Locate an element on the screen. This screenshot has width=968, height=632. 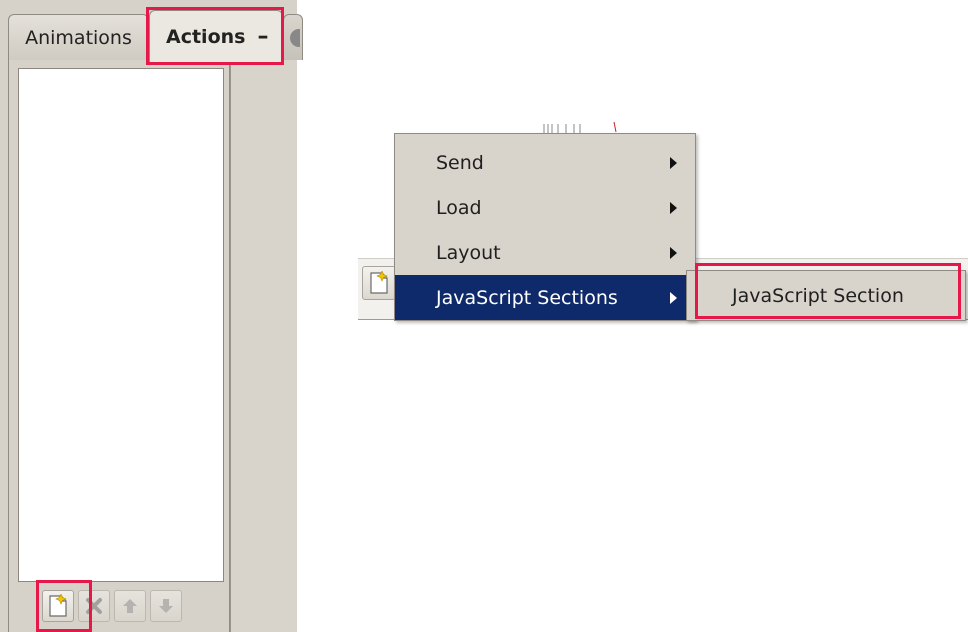
menu-item-layout: Layout is located at coordinates (545, 252).